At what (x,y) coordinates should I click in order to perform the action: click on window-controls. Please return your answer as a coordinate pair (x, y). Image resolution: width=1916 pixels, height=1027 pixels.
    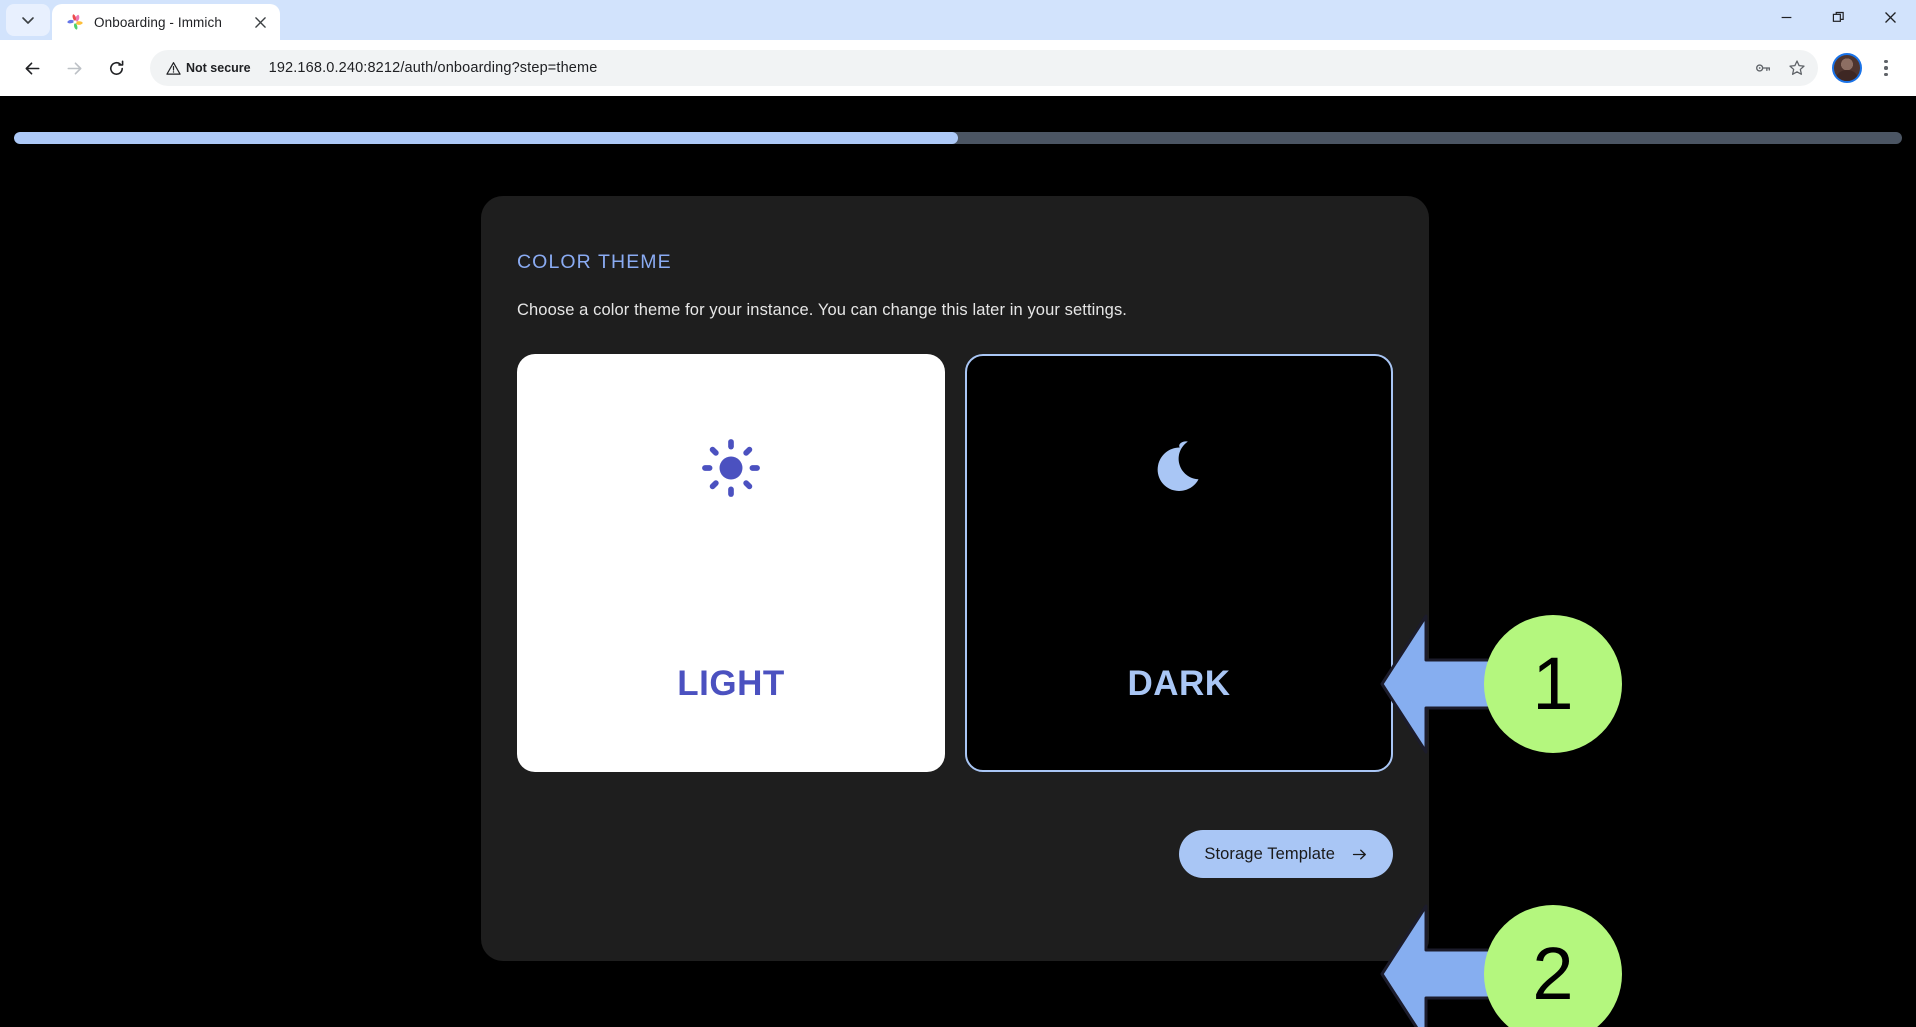
    Looking at the image, I should click on (1838, 20).